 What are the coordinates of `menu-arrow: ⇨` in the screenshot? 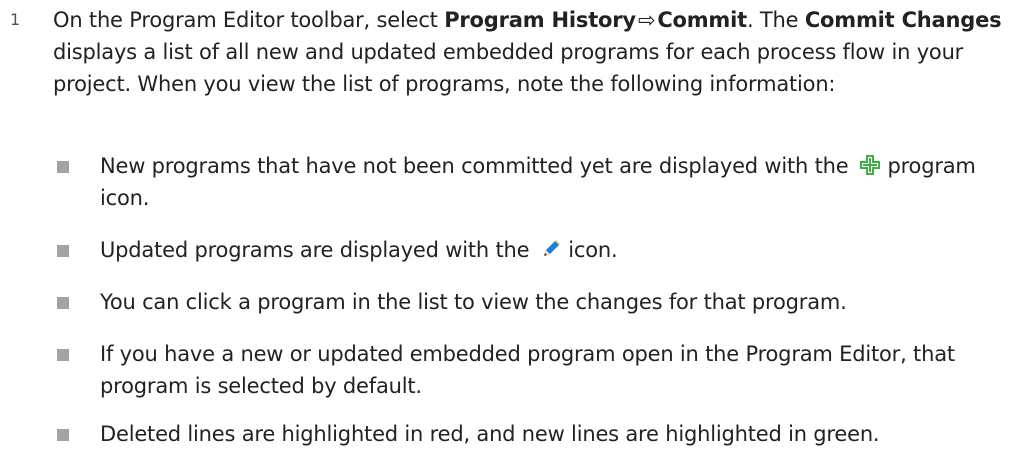 It's located at (646, 20).